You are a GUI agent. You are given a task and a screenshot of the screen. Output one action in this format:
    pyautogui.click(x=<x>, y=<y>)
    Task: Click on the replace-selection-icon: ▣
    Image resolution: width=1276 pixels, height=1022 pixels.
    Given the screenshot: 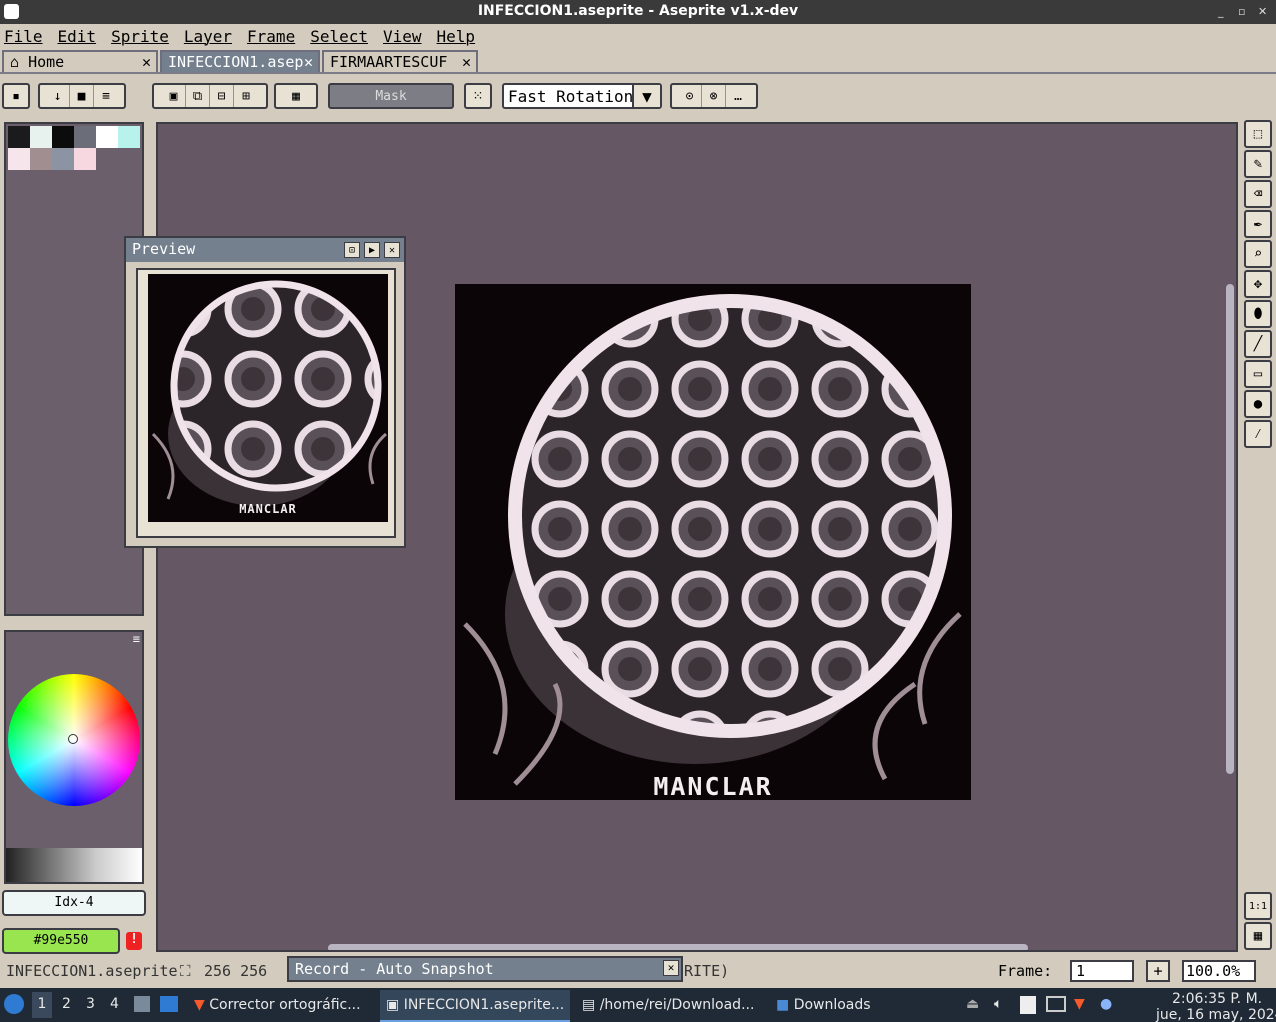 What is the action you would take?
    pyautogui.click(x=174, y=96)
    